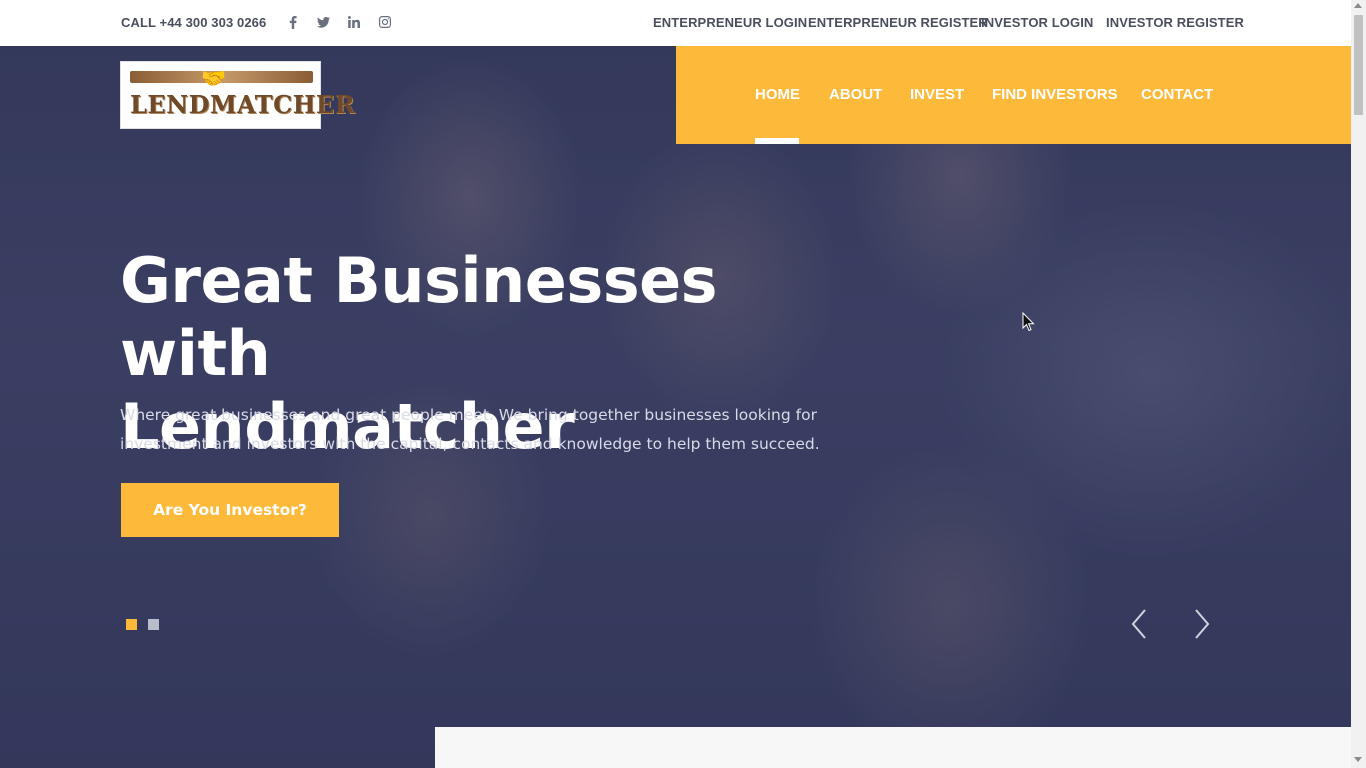 The height and width of the screenshot is (768, 1366). What do you see at coordinates (193, 22) in the screenshot?
I see `call-phone-number: CALL +44 300 303 0266` at bounding box center [193, 22].